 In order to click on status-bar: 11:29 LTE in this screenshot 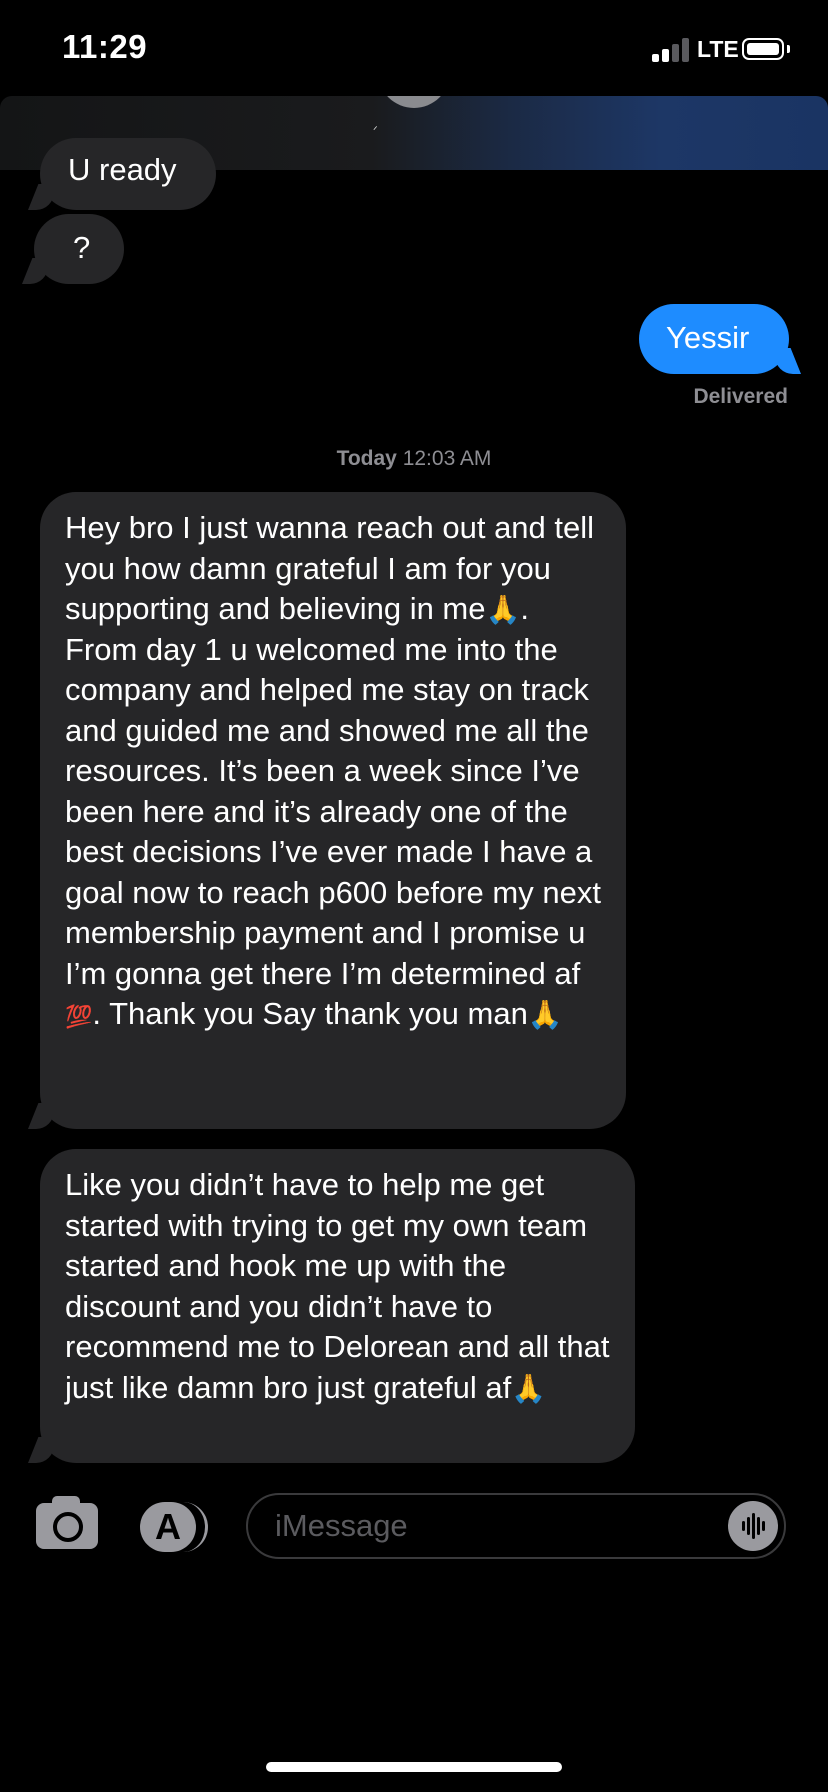, I will do `click(414, 48)`.